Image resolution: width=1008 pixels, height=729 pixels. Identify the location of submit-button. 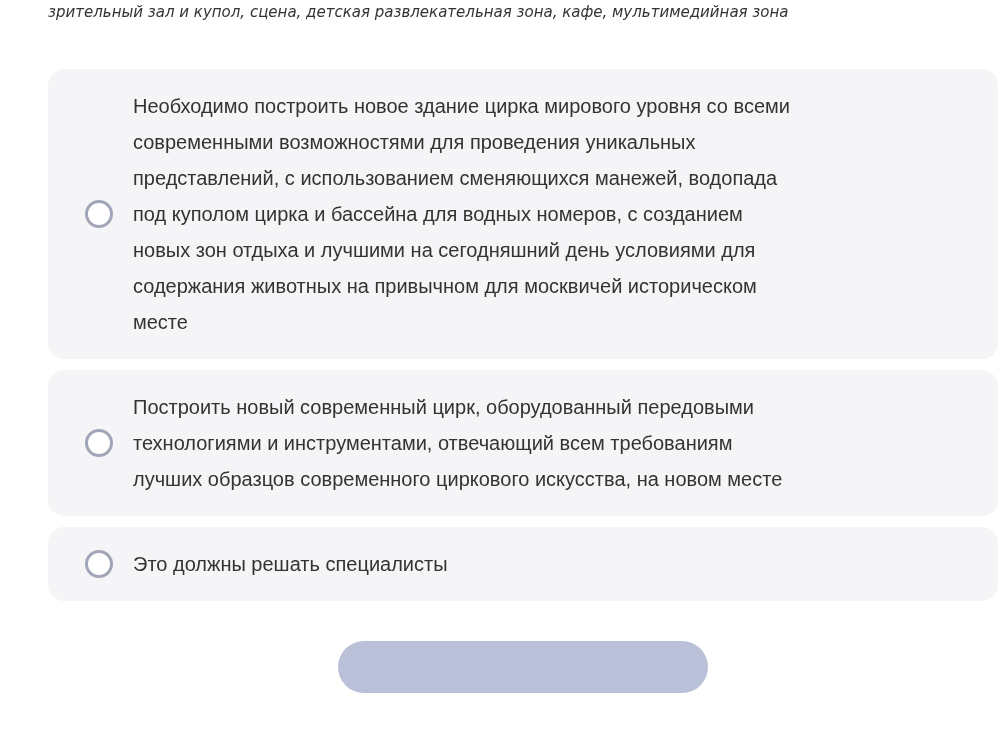
(523, 667).